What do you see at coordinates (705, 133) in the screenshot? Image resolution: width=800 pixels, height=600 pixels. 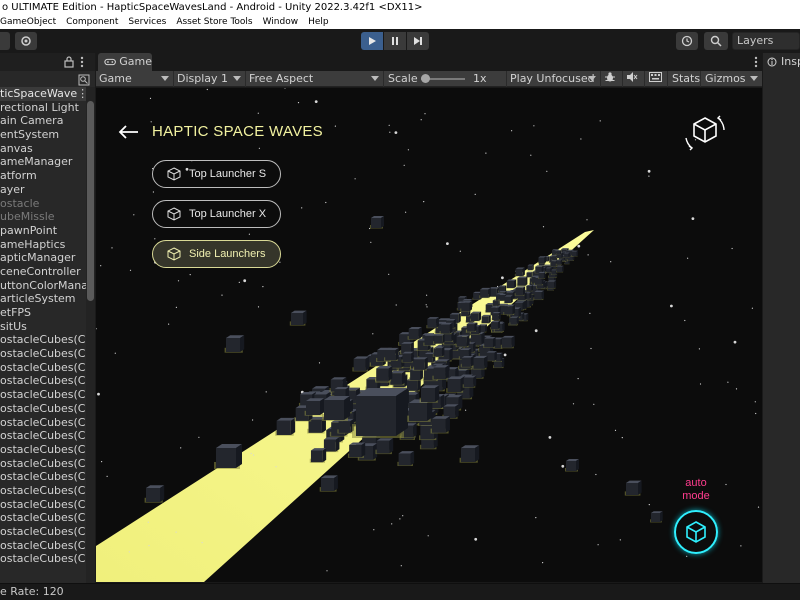 I see `rotate-view-icon` at bounding box center [705, 133].